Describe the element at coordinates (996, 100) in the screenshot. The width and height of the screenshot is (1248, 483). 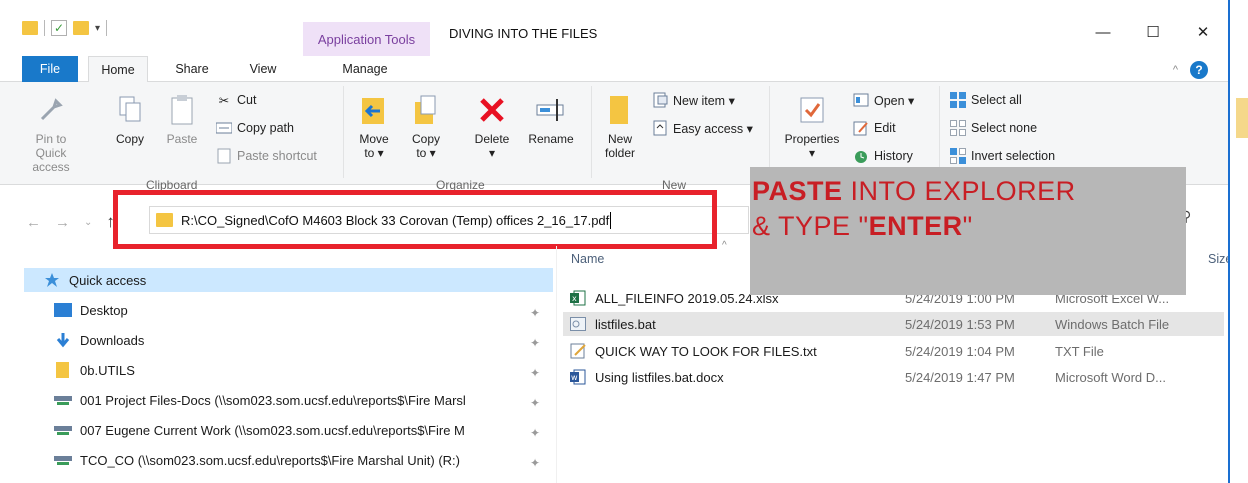
I see `select-all-label: Select all` at that location.